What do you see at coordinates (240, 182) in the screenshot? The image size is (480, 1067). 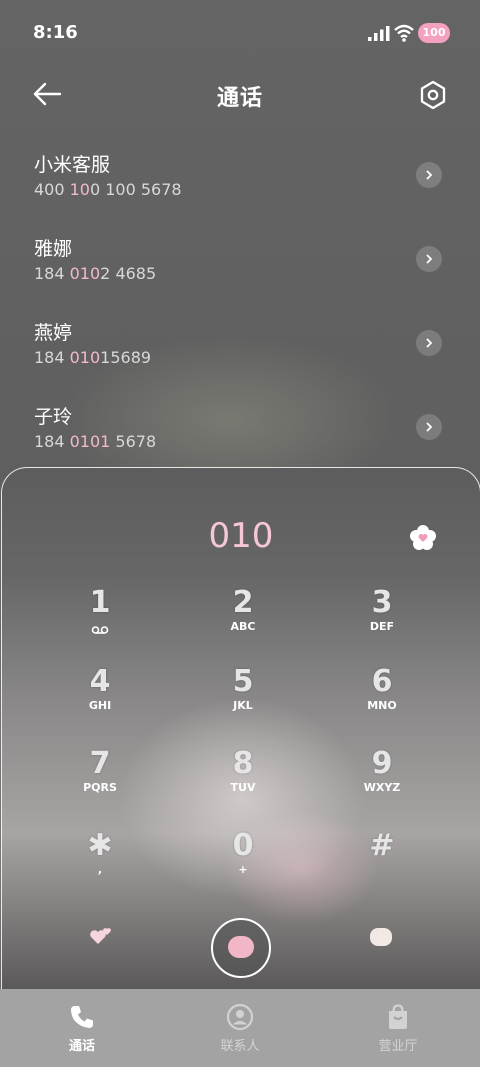 I see `contact-row: 小米客服 400 100 100 5678` at bounding box center [240, 182].